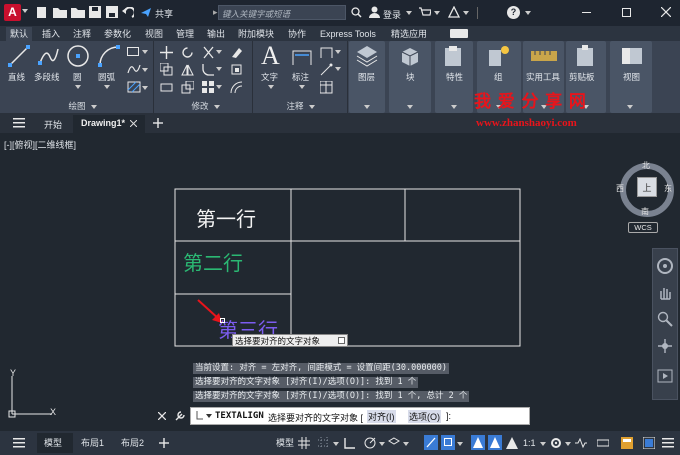 The width and height of the screenshot is (680, 455). Describe the element at coordinates (208, 87) in the screenshot. I see `array-tool-icon` at that location.